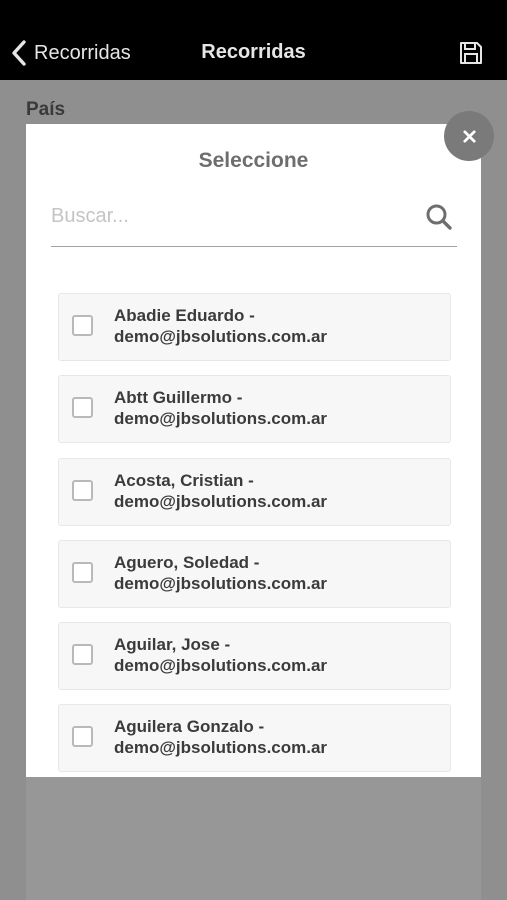 The width and height of the screenshot is (507, 900). What do you see at coordinates (172, 645) in the screenshot?
I see `item-name: Aguilar, Jose -` at bounding box center [172, 645].